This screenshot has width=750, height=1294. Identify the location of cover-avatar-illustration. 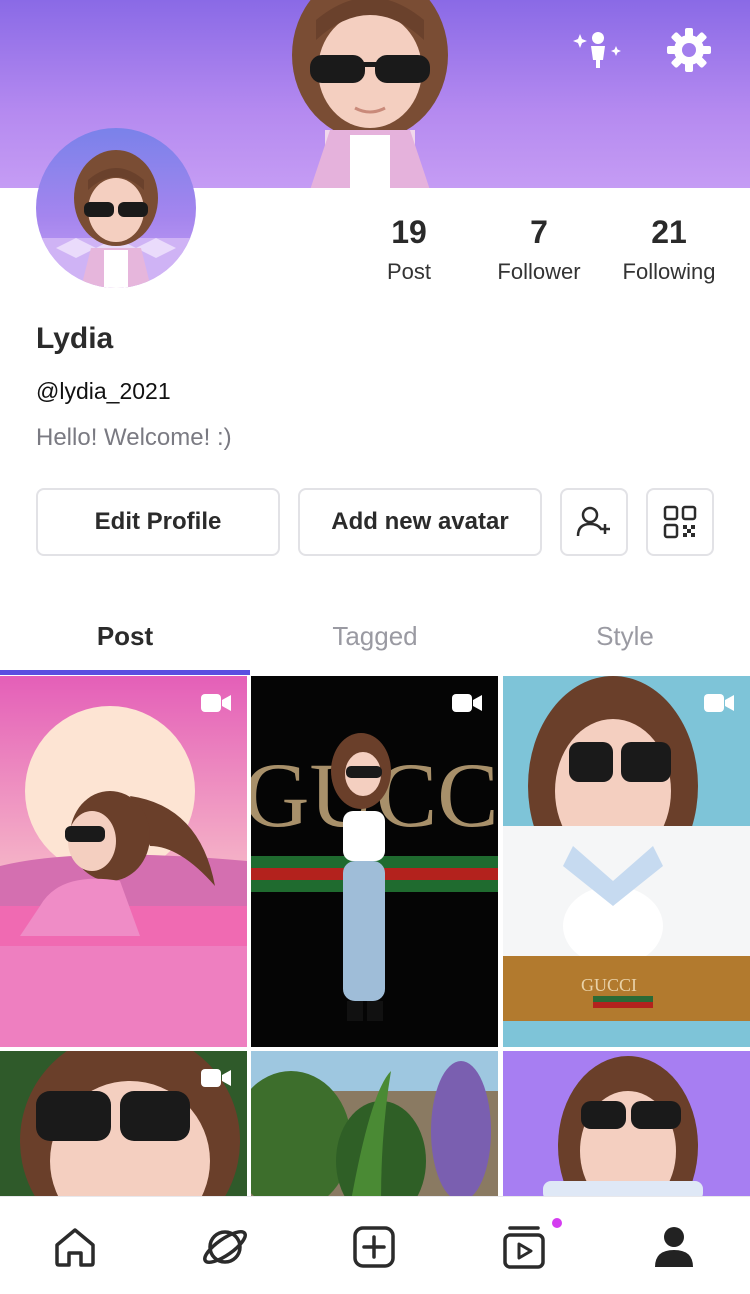
(370, 94).